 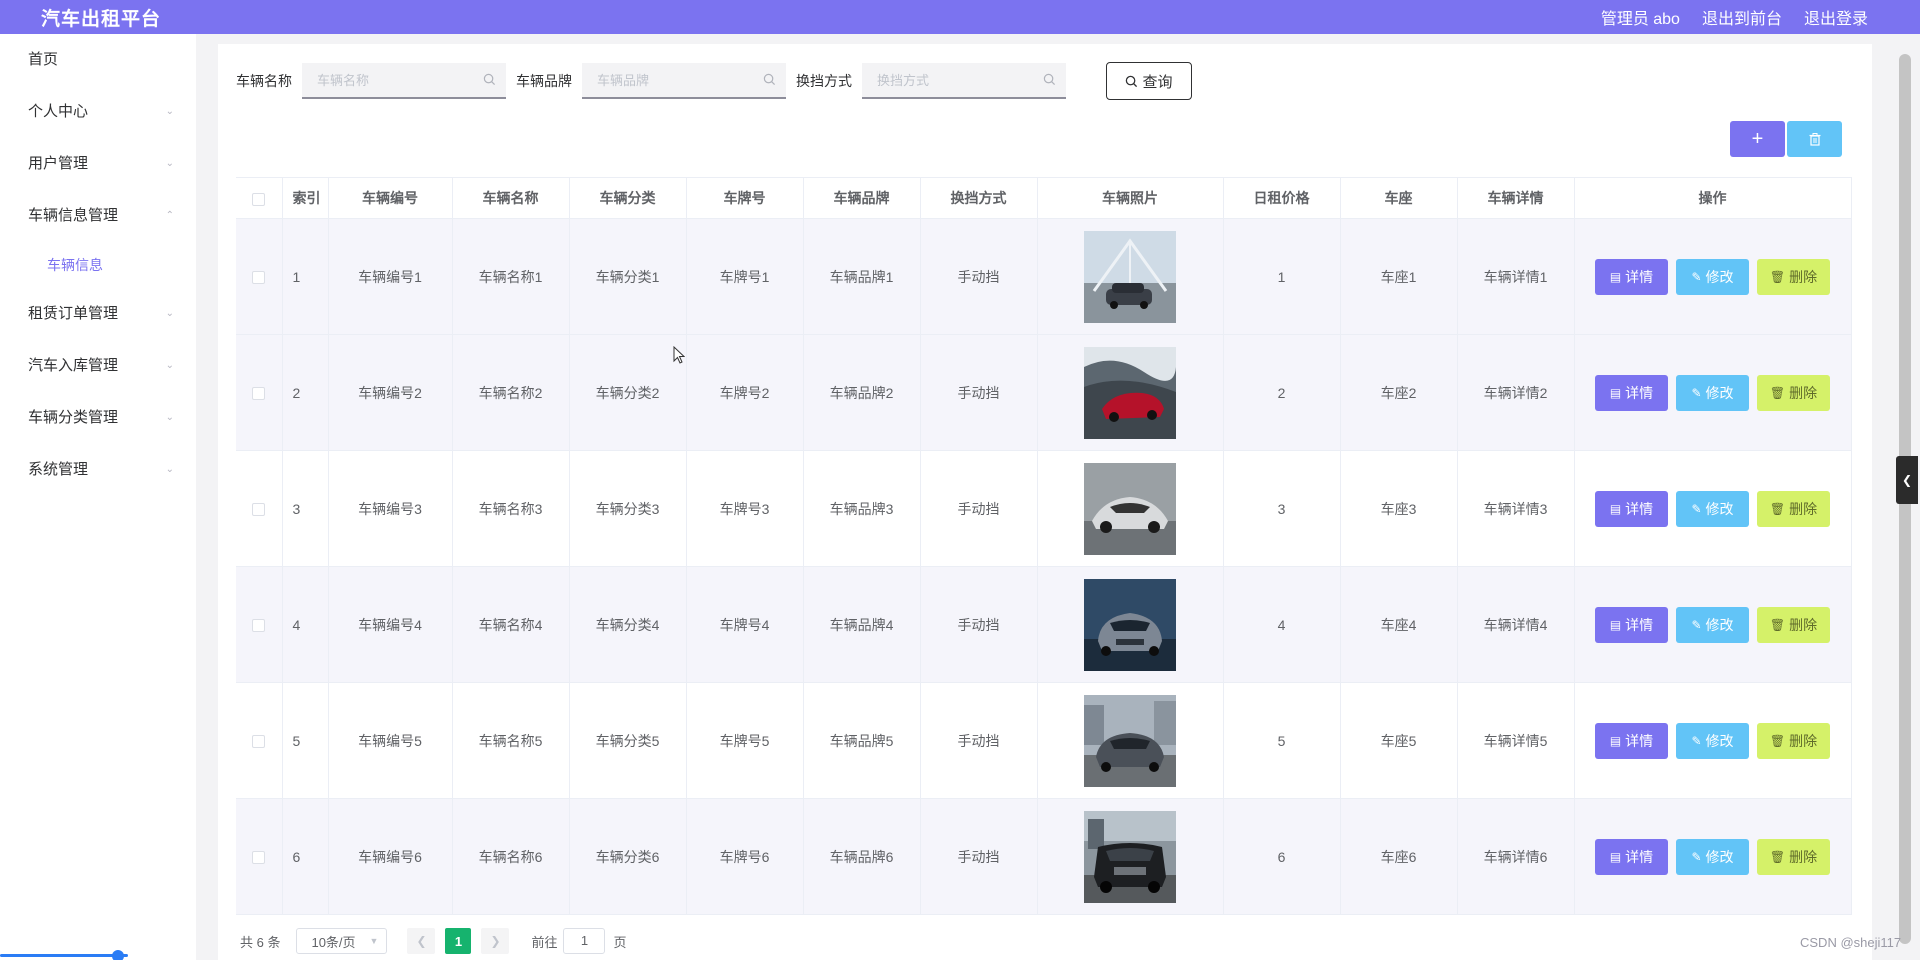 I want to click on detail-button-label: 详情, so click(x=1639, y=276).